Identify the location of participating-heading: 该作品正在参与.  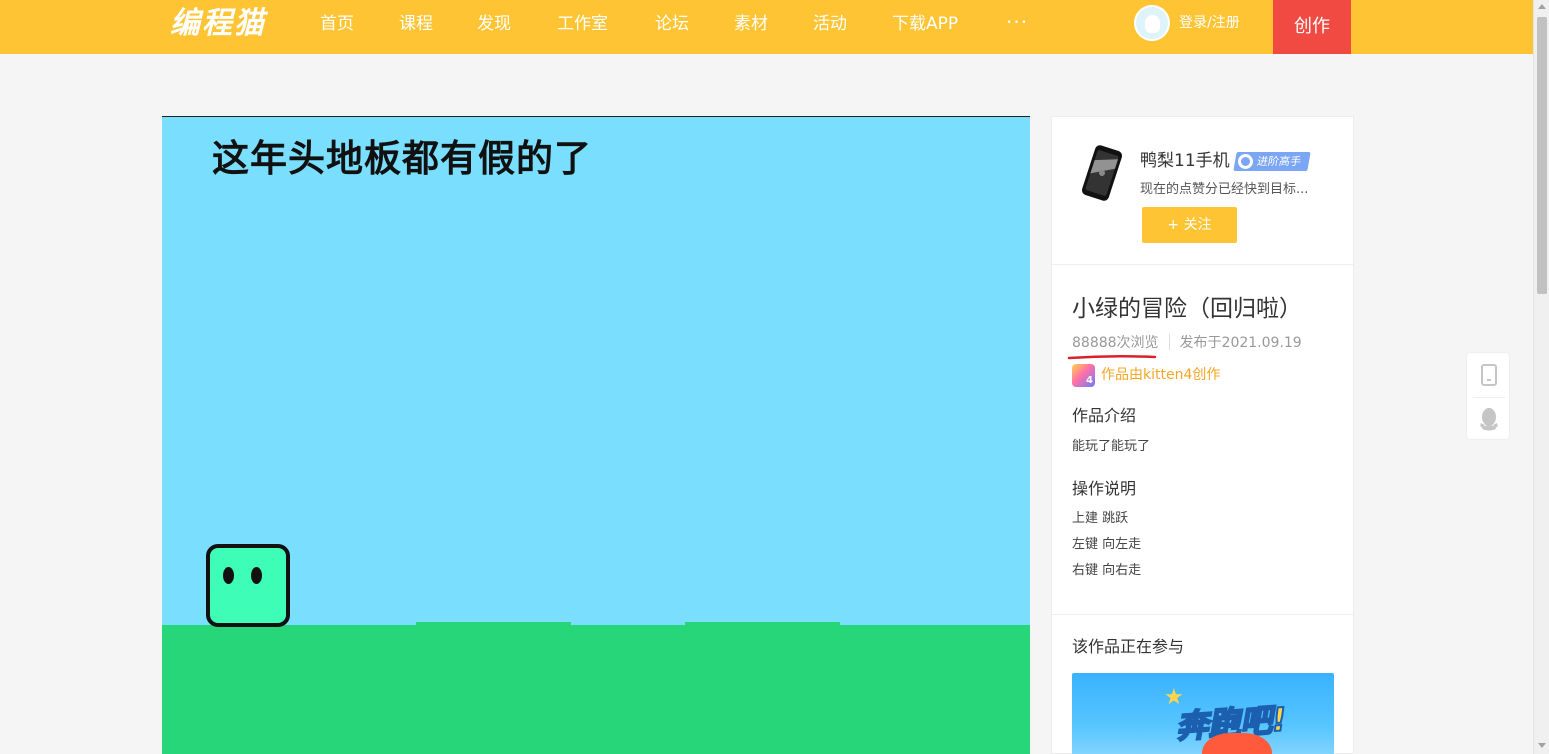
(1128, 646).